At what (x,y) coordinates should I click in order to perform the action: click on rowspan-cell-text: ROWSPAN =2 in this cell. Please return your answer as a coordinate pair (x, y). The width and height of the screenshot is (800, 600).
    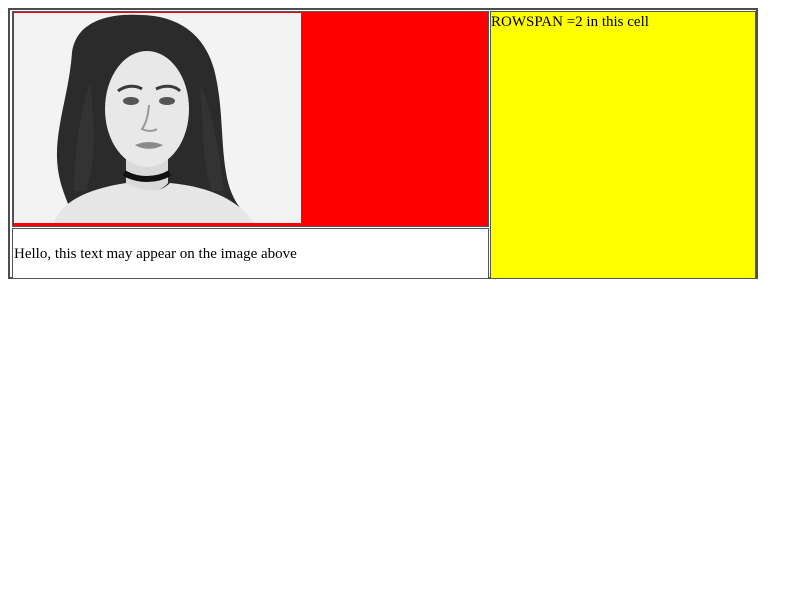
    Looking at the image, I should click on (570, 22).